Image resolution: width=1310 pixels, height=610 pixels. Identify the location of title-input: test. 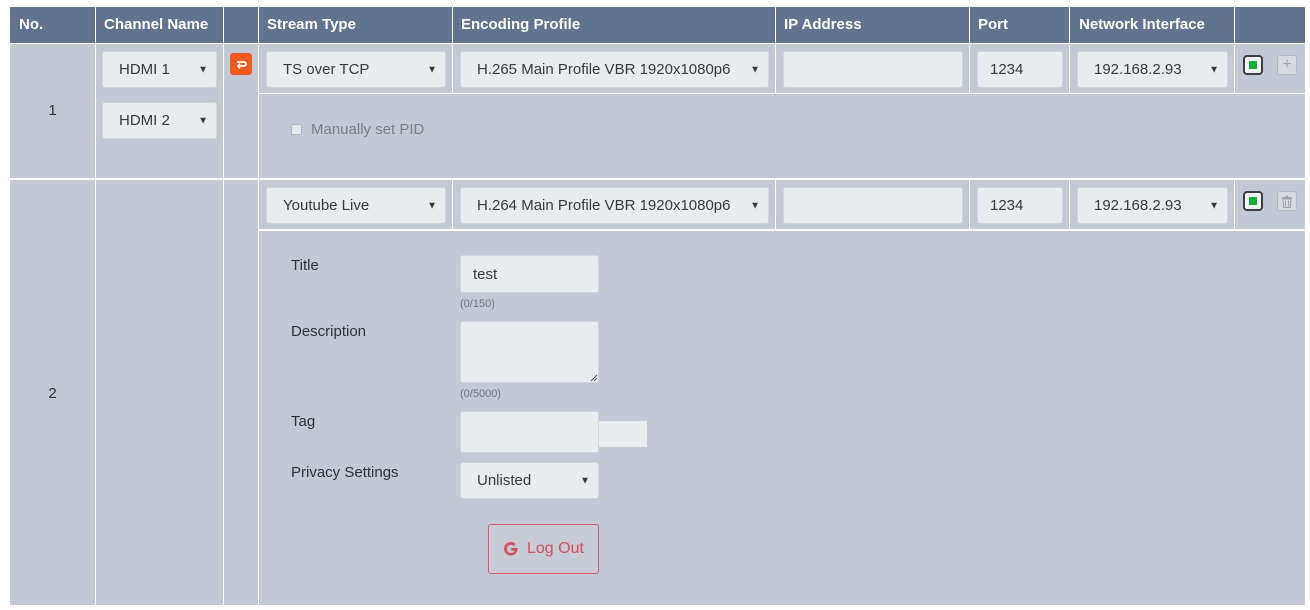
(529, 274).